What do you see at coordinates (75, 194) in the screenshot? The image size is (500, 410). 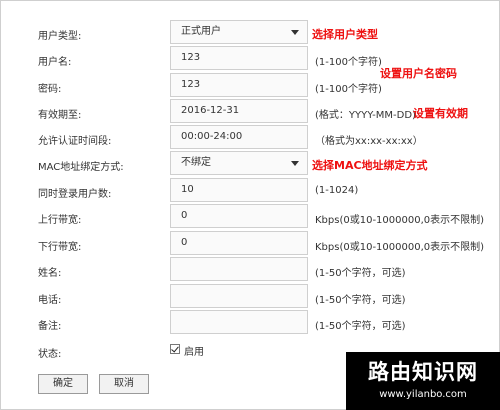 I see `concurrent-users-label: 同时登录用户数:` at bounding box center [75, 194].